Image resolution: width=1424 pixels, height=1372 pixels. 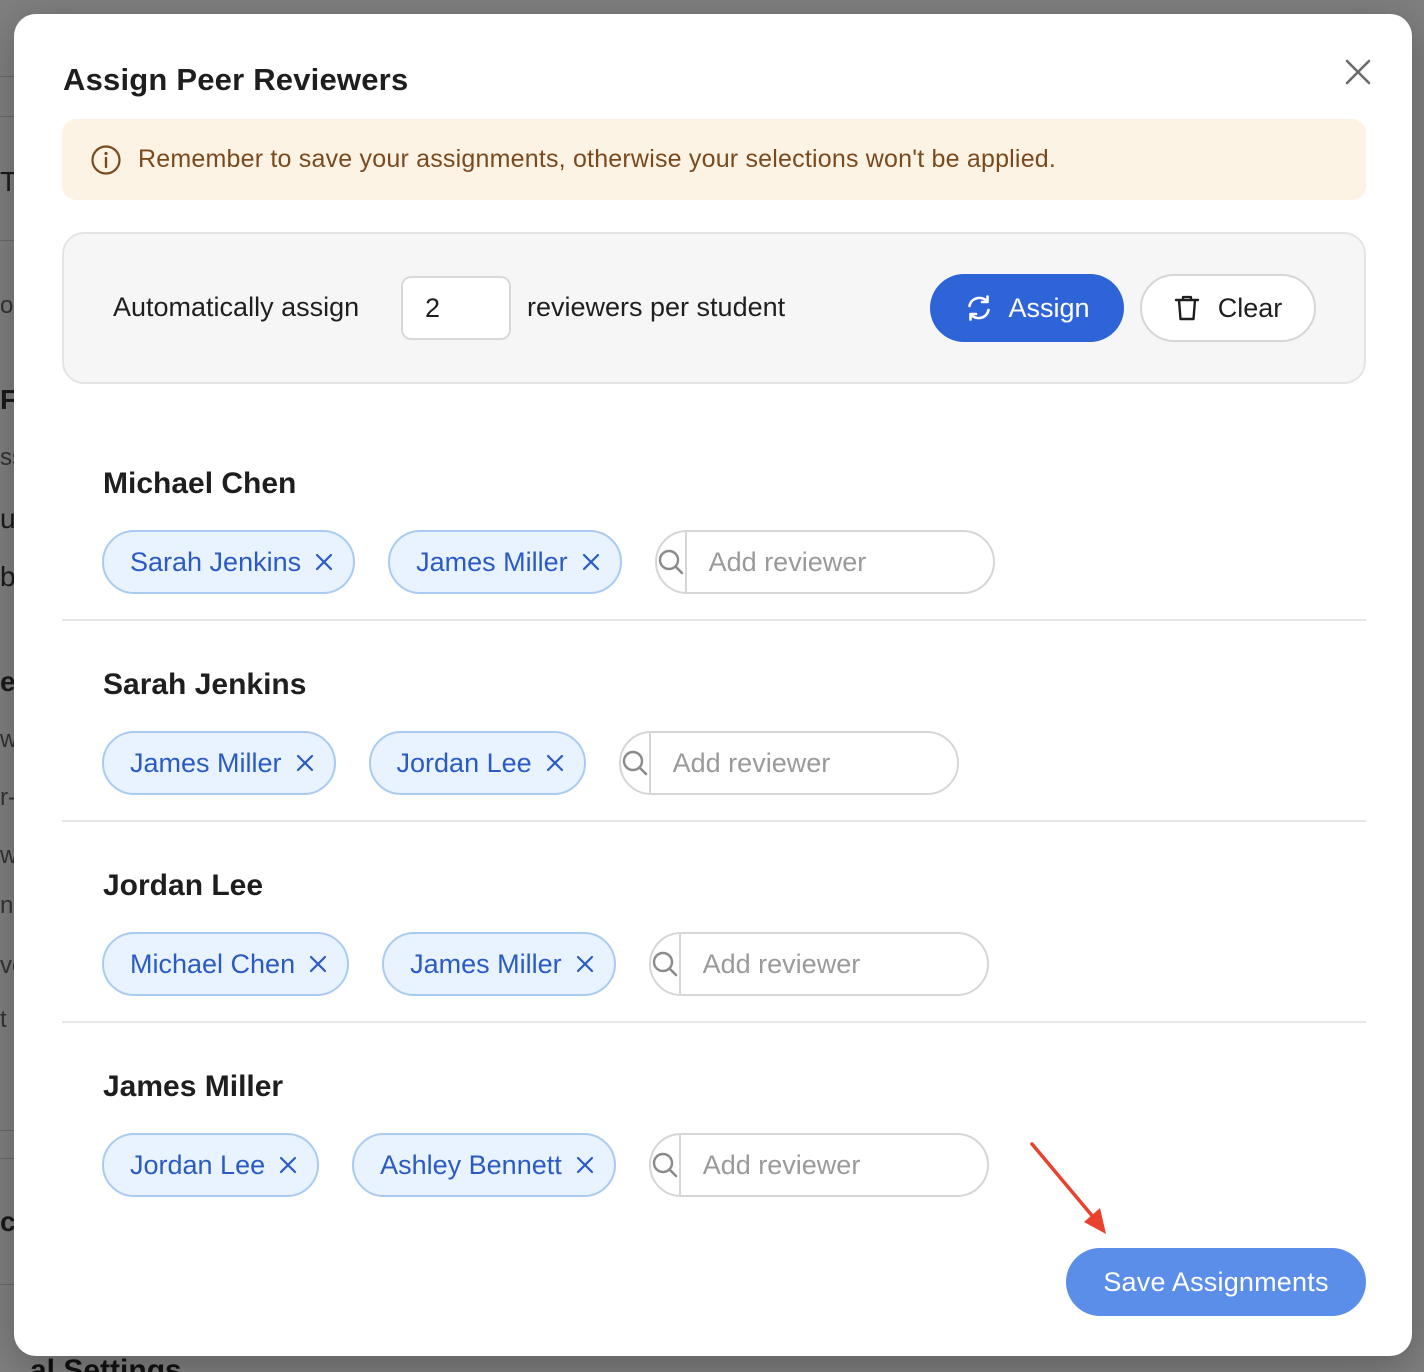 I want to click on bg-text: r-, so click(x=7, y=797).